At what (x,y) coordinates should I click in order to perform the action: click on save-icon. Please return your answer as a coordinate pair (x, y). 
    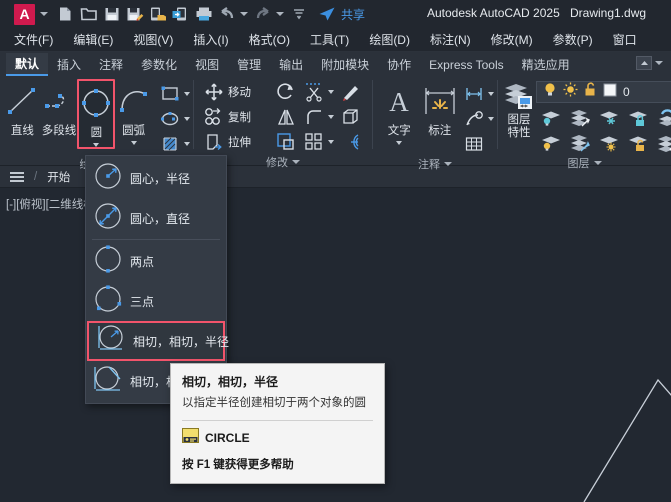
    Looking at the image, I should click on (111, 14).